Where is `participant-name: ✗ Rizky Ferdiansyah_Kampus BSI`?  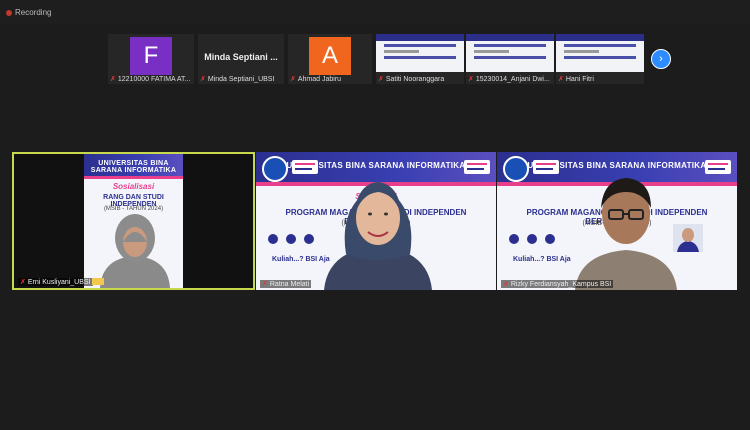 participant-name: ✗ Rizky Ferdiansyah_Kampus BSI is located at coordinates (557, 284).